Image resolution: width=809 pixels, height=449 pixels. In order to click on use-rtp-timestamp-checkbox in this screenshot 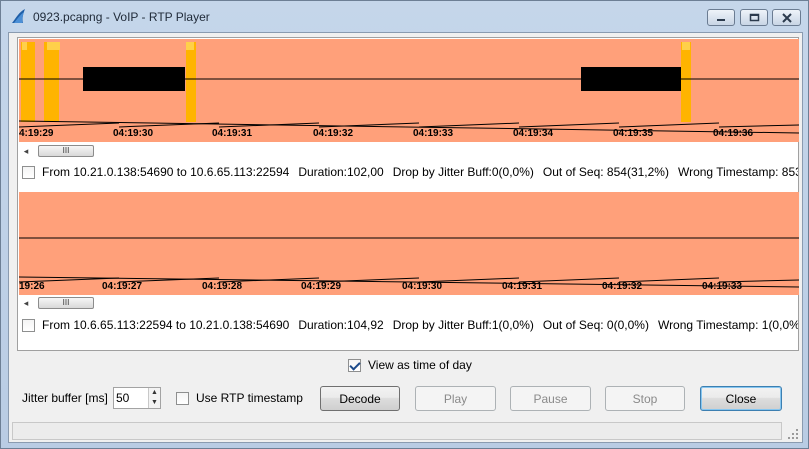, I will do `click(182, 398)`.